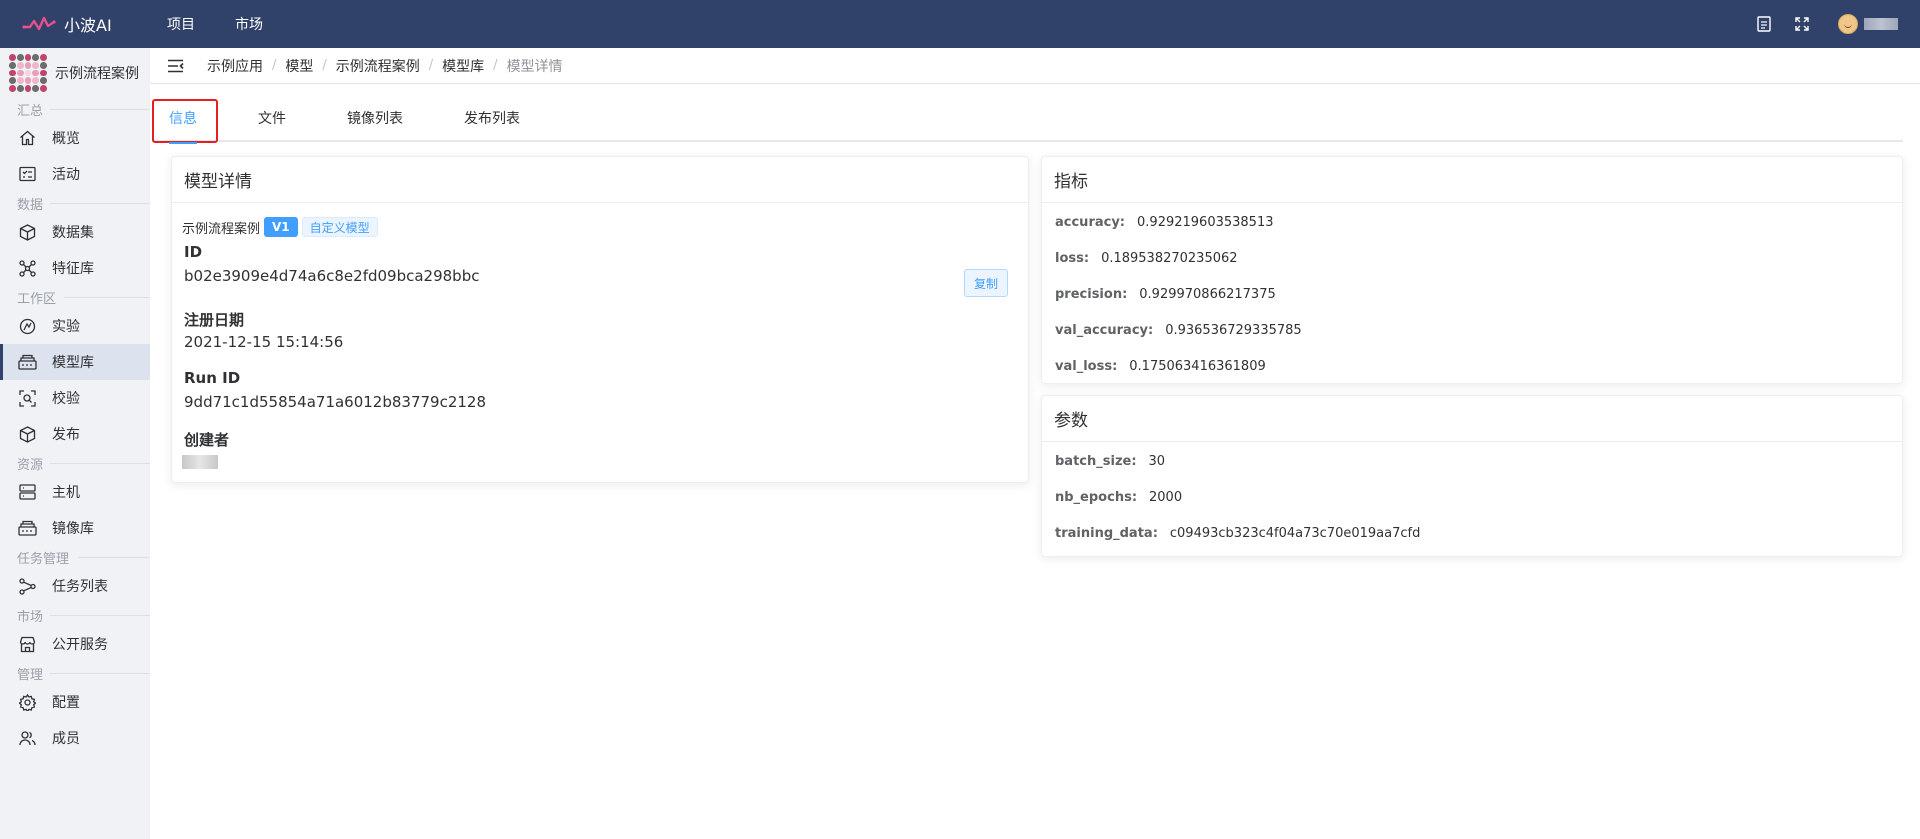 The width and height of the screenshot is (1920, 839). I want to click on store-icon, so click(27, 644).